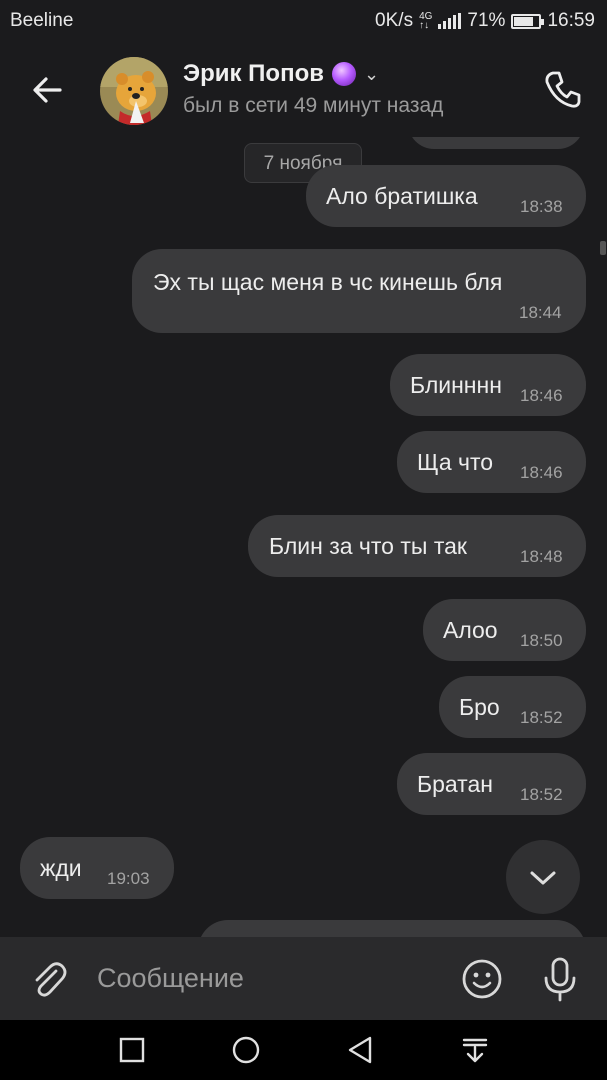 The height and width of the screenshot is (1080, 607). Describe the element at coordinates (394, 20) in the screenshot. I see `network-speed: 0K/s` at that location.